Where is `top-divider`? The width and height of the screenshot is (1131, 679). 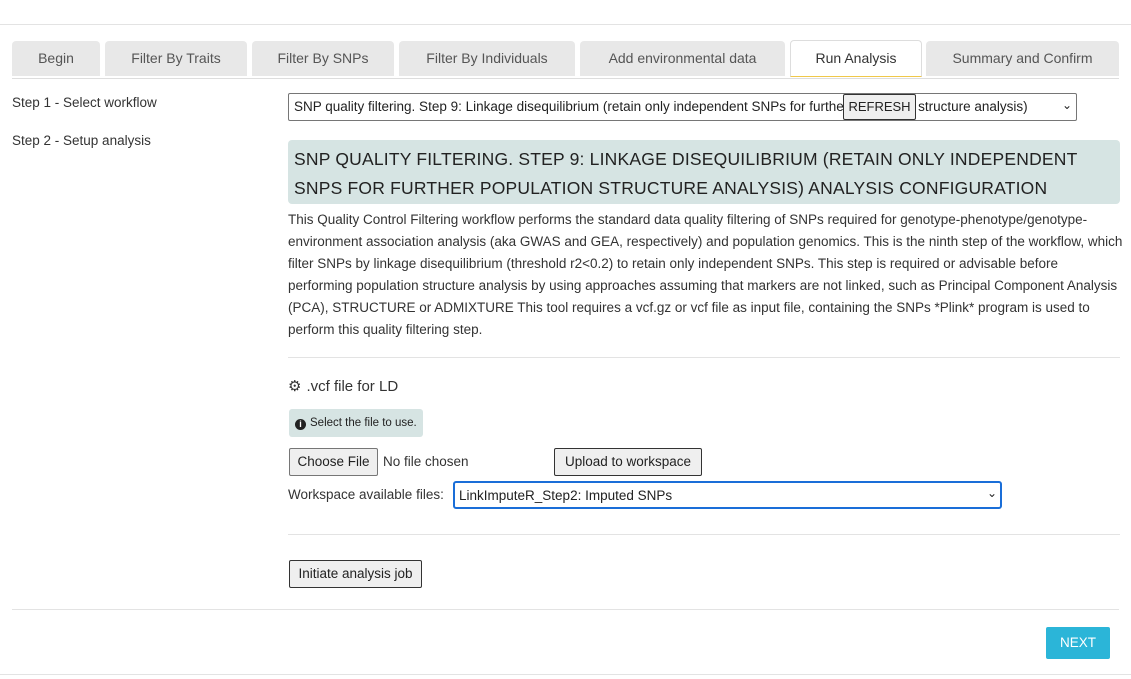
top-divider is located at coordinates (565, 24).